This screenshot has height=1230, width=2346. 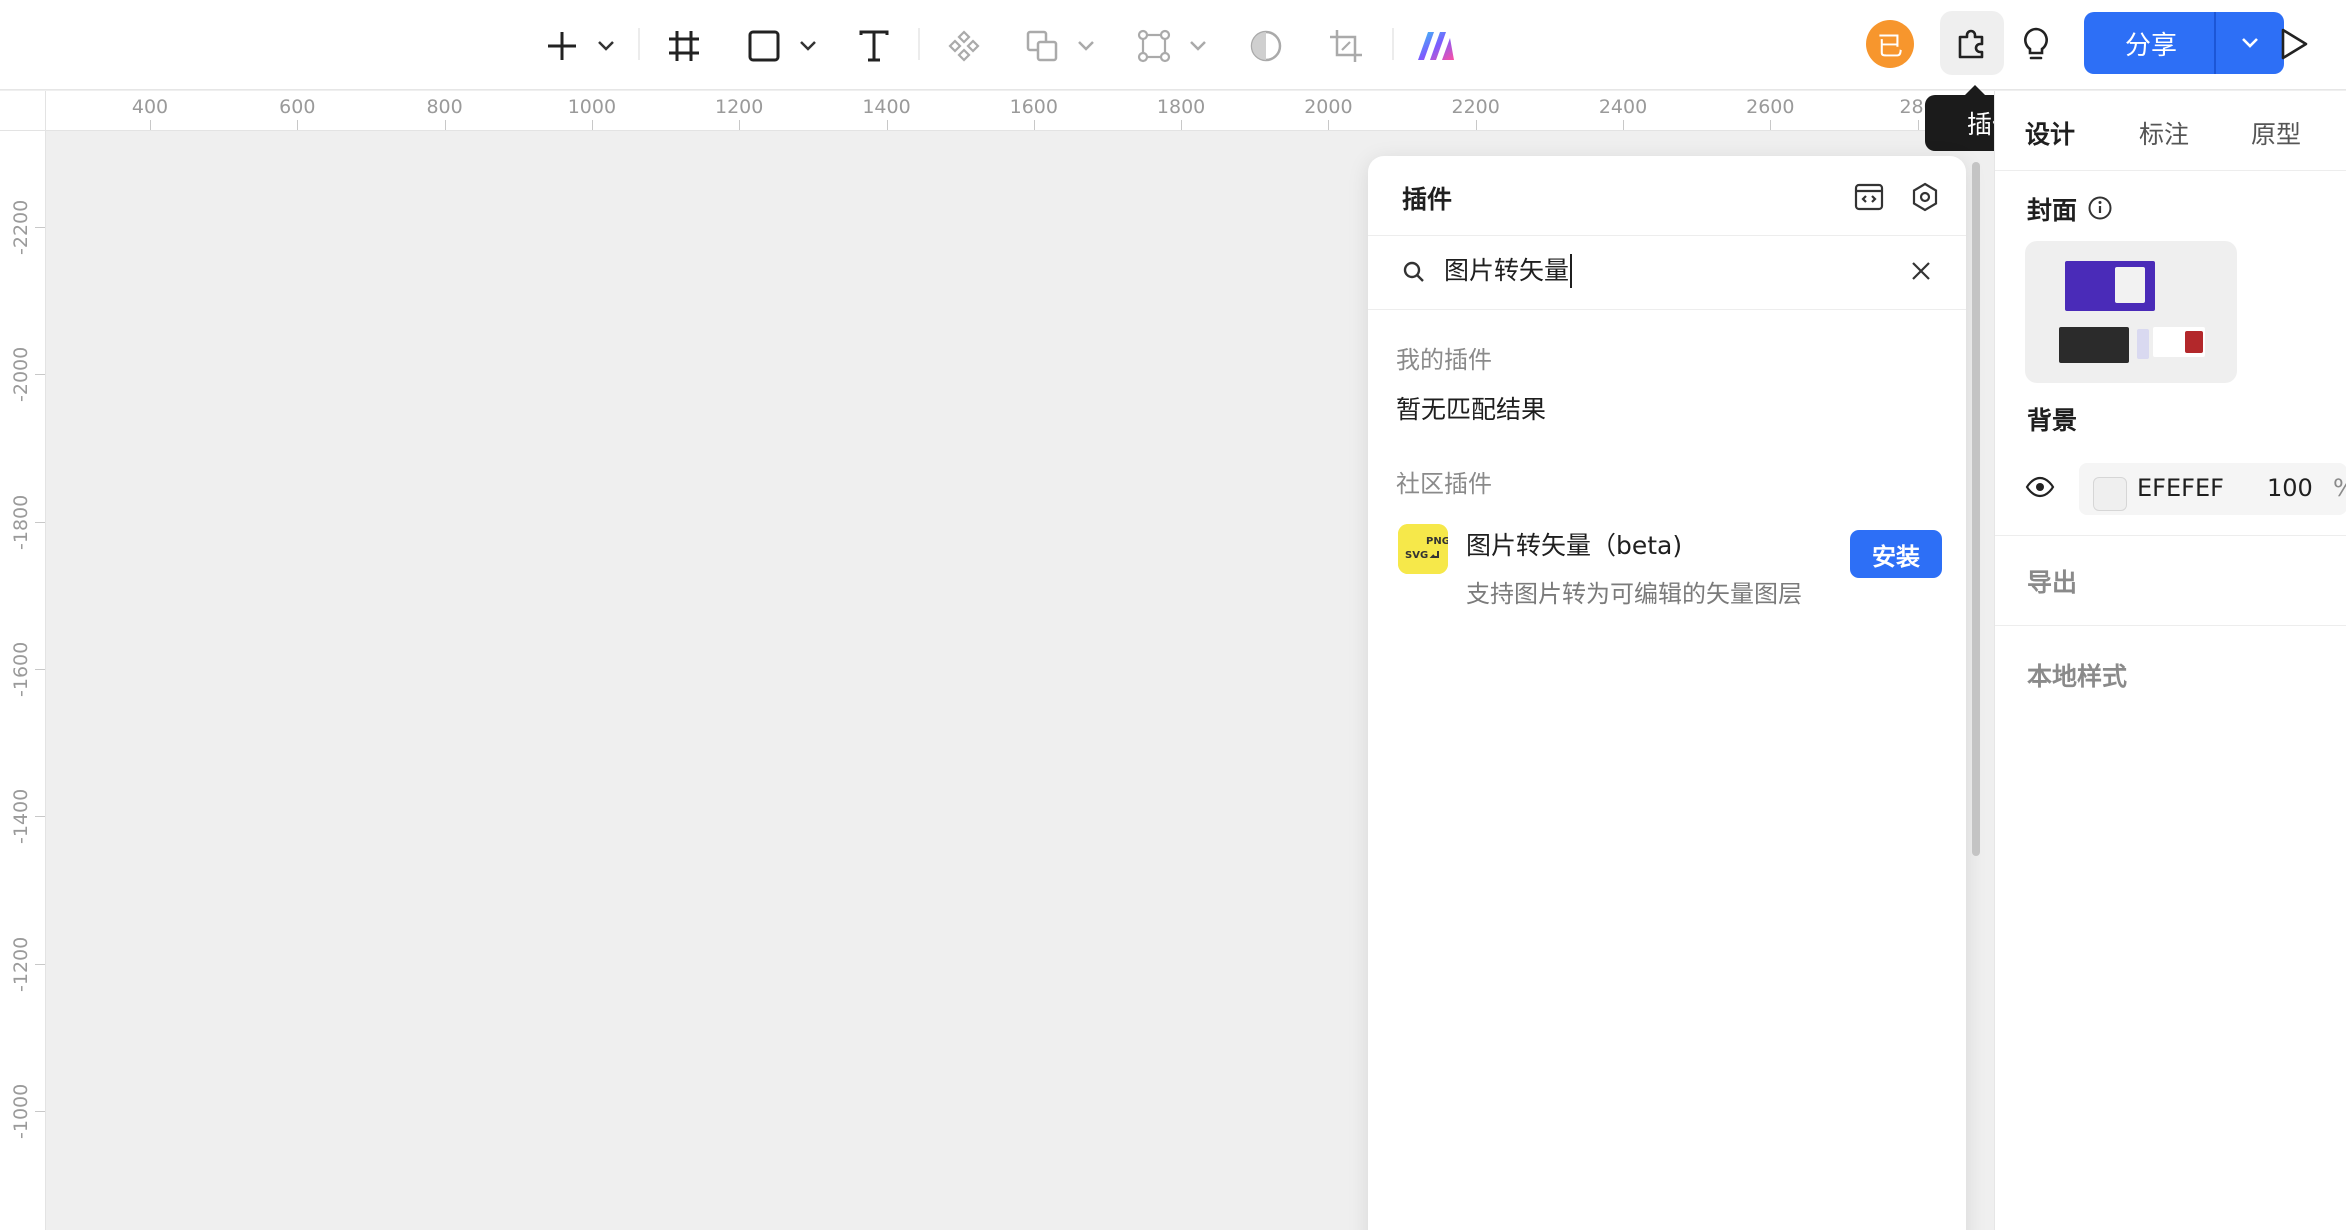 I want to click on rectangle-icon, so click(x=764, y=46).